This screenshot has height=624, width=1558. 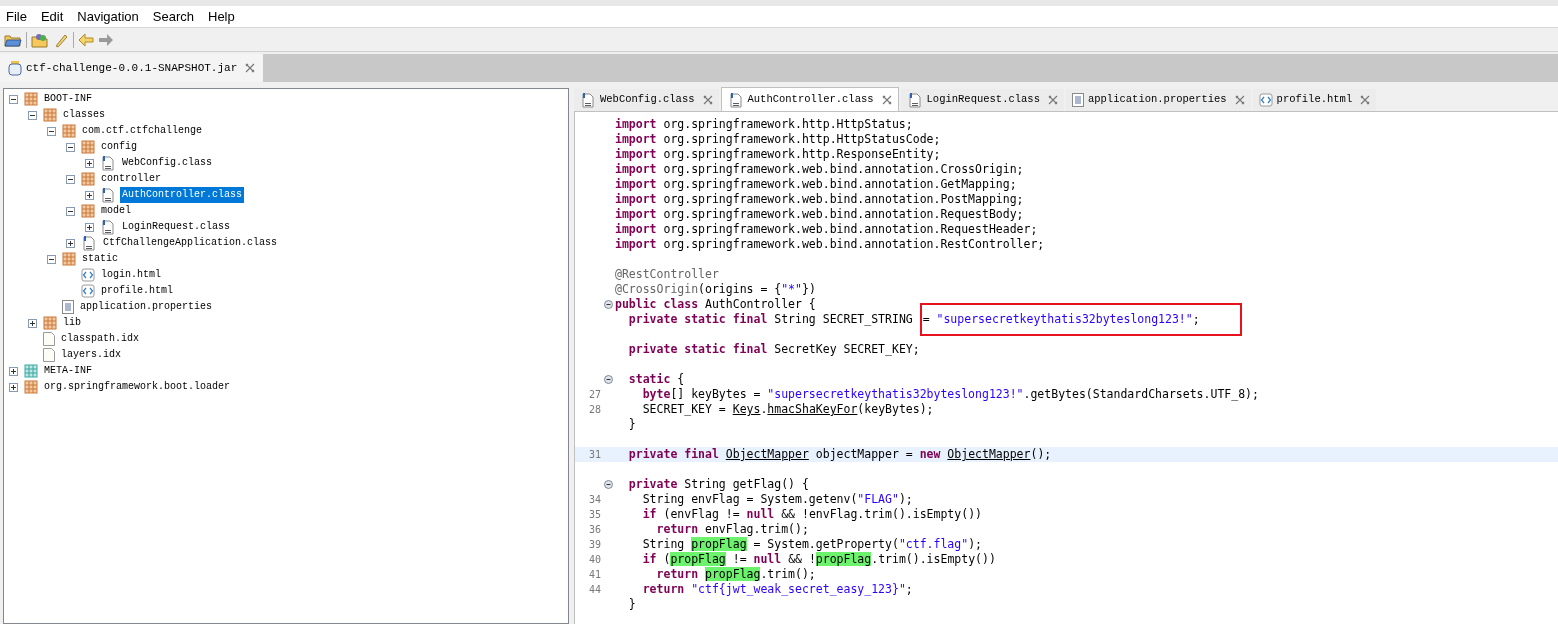 I want to click on menu-item: Search, so click(x=173, y=16).